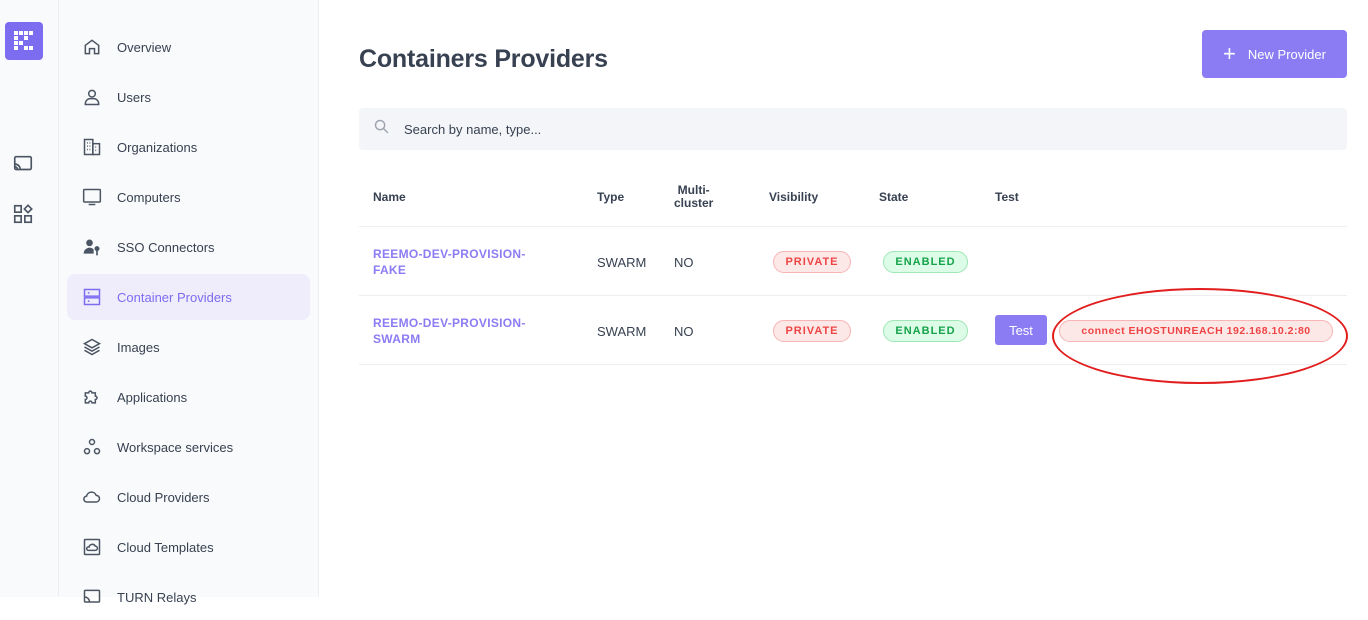 This screenshot has width=1368, height=620. Describe the element at coordinates (92, 547) in the screenshot. I see `cloud-template-icon` at that location.